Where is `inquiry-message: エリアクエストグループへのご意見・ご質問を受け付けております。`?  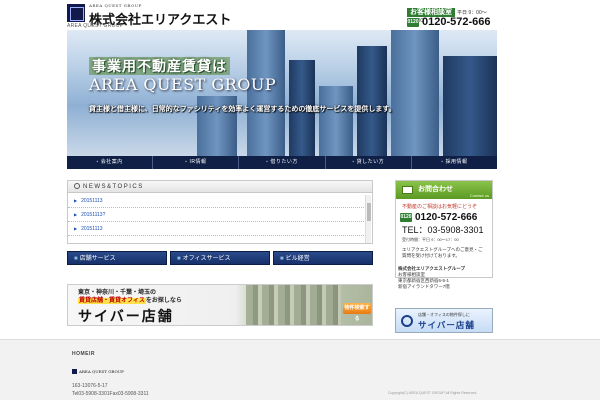 inquiry-message: エリアクエストグループへのご意見・ご質問を受け付けております。 is located at coordinates (442, 252).